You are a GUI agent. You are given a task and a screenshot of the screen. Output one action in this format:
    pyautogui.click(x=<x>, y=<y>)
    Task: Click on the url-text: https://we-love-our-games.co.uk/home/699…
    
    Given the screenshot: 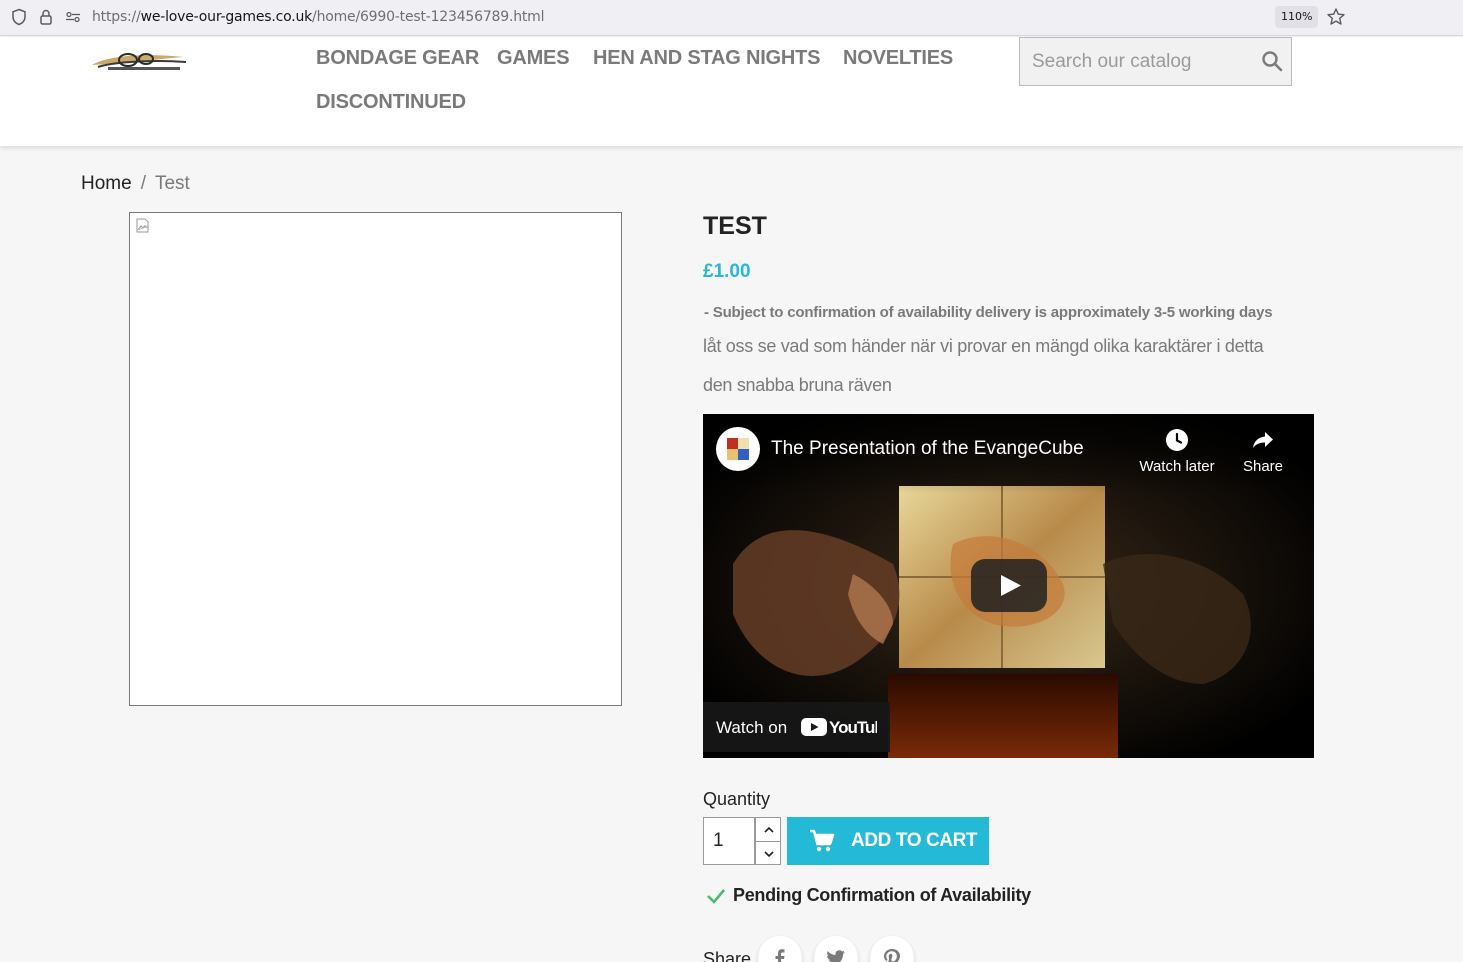 What is the action you would take?
    pyautogui.click(x=318, y=17)
    